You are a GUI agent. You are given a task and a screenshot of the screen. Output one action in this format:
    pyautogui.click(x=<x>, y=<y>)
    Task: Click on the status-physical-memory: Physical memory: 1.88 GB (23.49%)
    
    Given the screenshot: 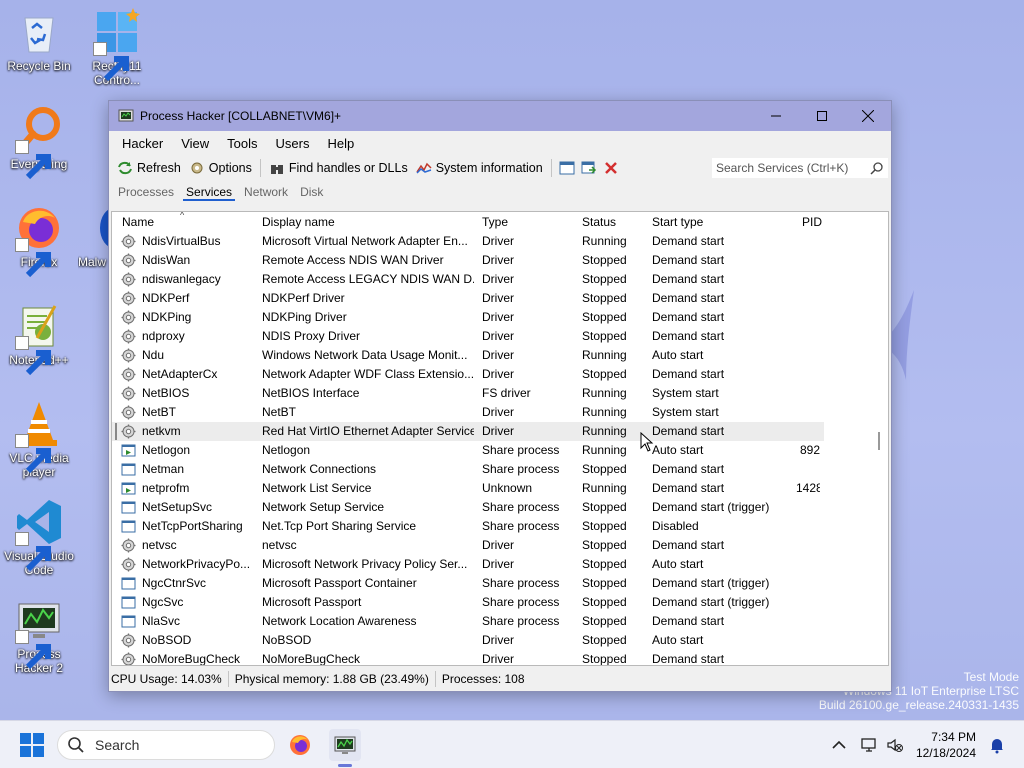 What is the action you would take?
    pyautogui.click(x=334, y=679)
    